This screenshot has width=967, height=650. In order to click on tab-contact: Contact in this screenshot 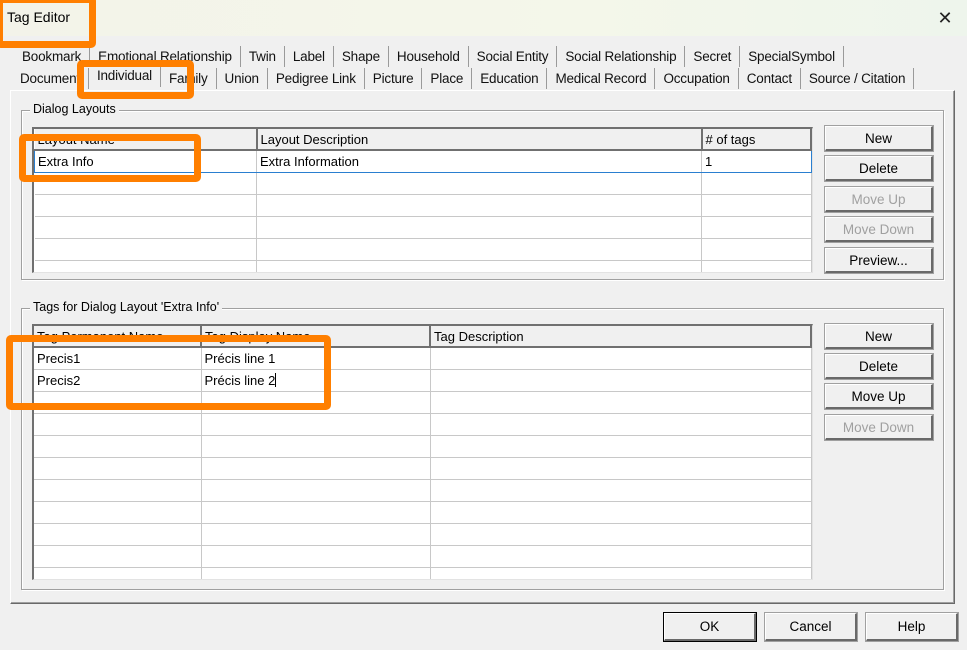, I will do `click(770, 78)`.